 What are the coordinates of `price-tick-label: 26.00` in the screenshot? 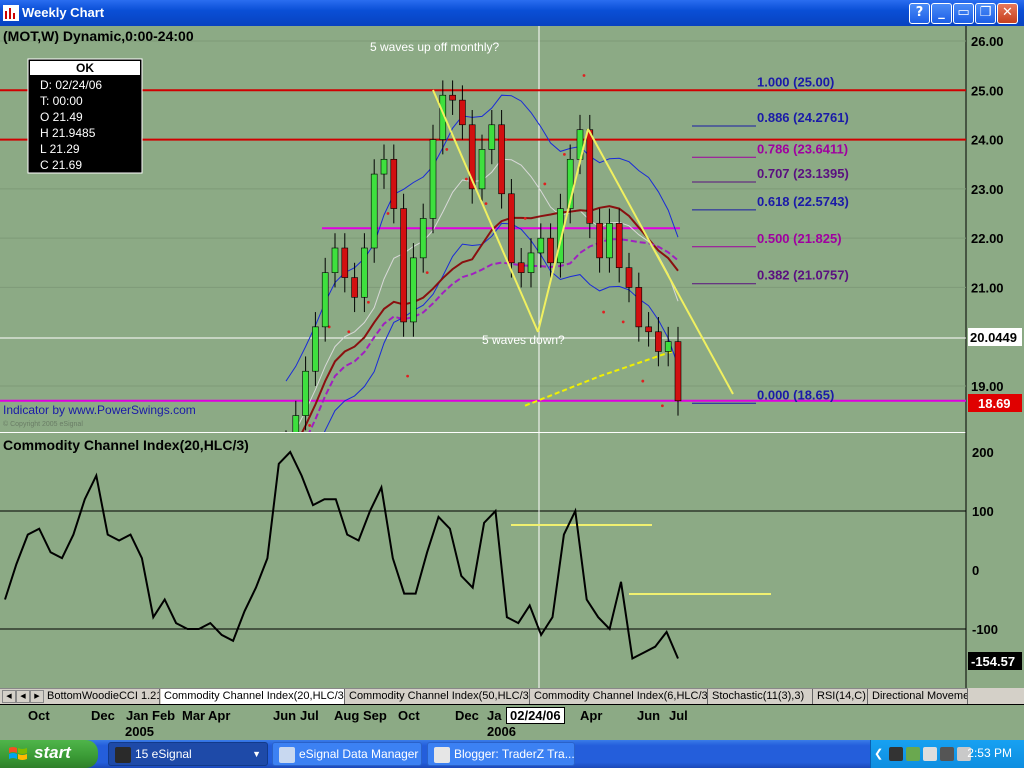 It's located at (987, 41).